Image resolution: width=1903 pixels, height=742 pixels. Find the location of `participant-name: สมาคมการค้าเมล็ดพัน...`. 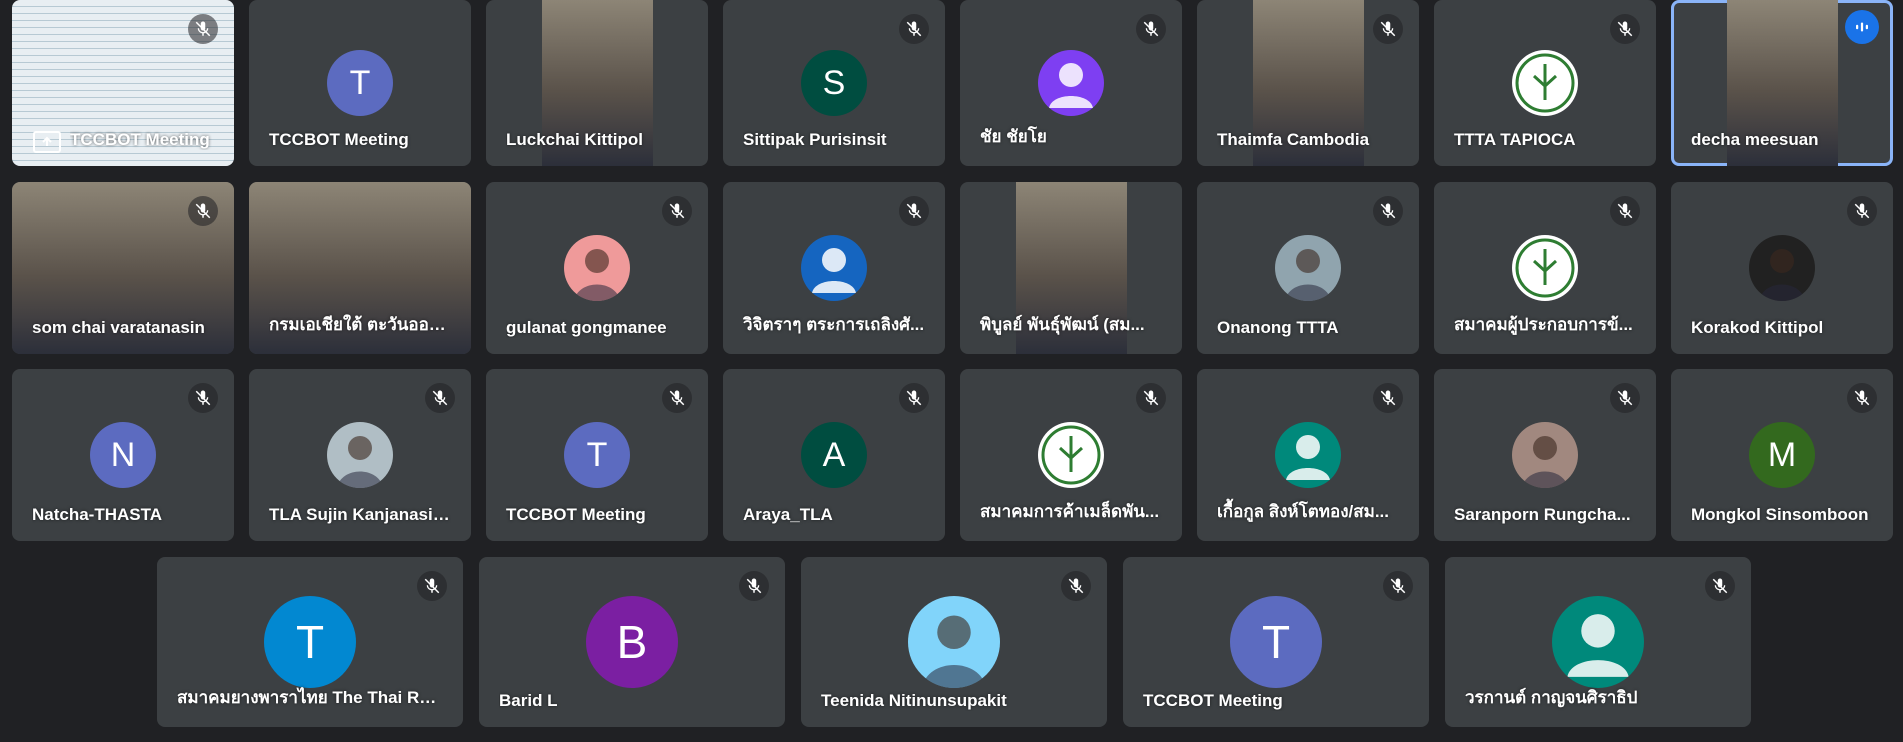

participant-name: สมาคมการค้าเมล็ดพัน... is located at coordinates (1070, 511).